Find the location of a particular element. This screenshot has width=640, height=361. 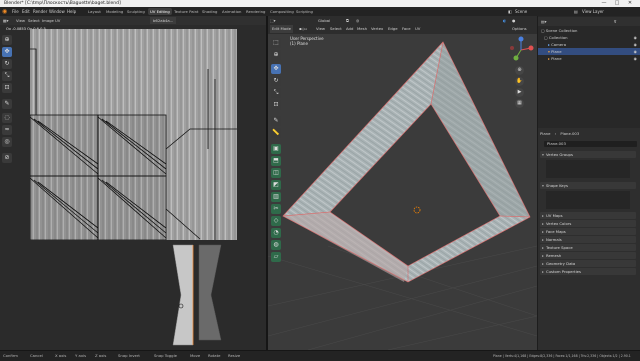

menu-render: Render is located at coordinates (40, 11).